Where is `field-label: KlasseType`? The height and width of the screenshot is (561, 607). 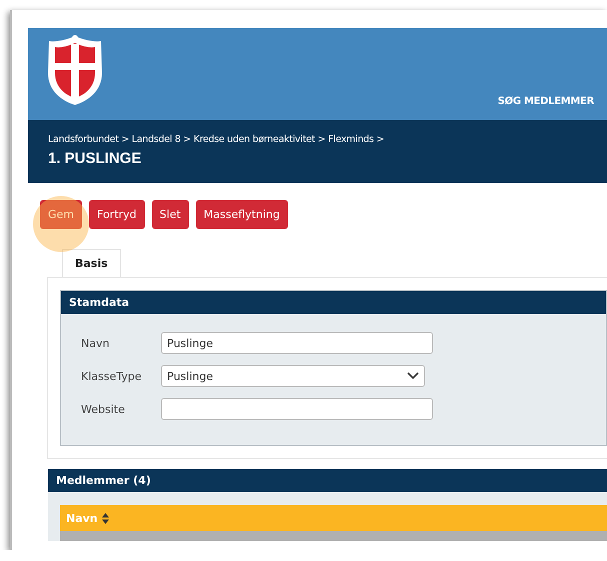
field-label: KlasseType is located at coordinates (112, 376).